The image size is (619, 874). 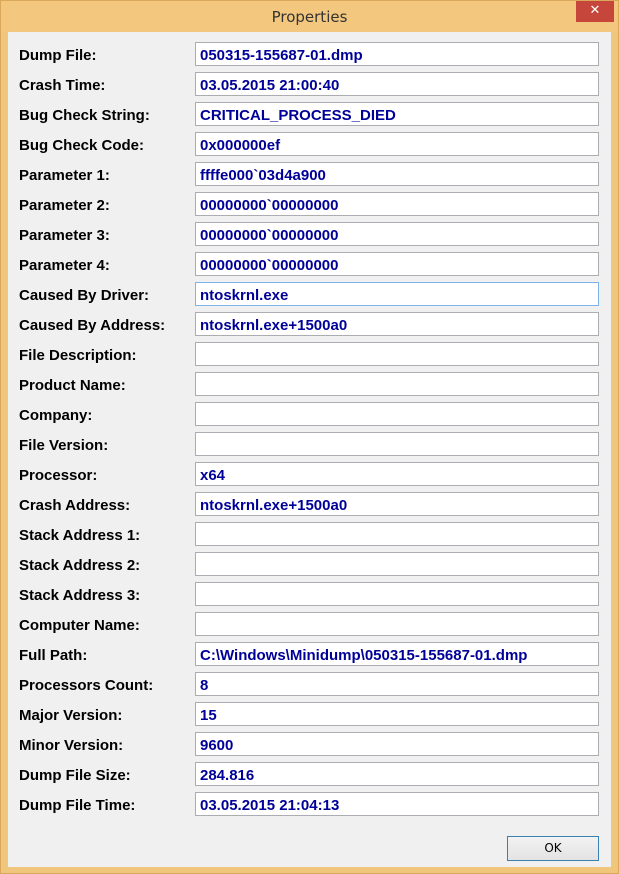 What do you see at coordinates (397, 714) in the screenshot?
I see `property-value-field: 15` at bounding box center [397, 714].